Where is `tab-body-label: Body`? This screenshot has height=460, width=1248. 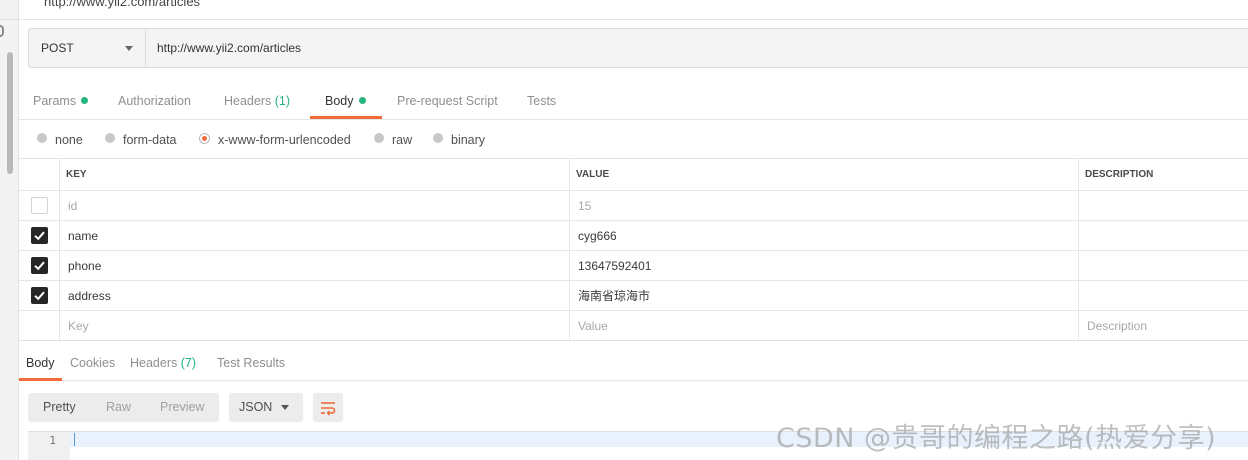
tab-body-label: Body is located at coordinates (339, 101).